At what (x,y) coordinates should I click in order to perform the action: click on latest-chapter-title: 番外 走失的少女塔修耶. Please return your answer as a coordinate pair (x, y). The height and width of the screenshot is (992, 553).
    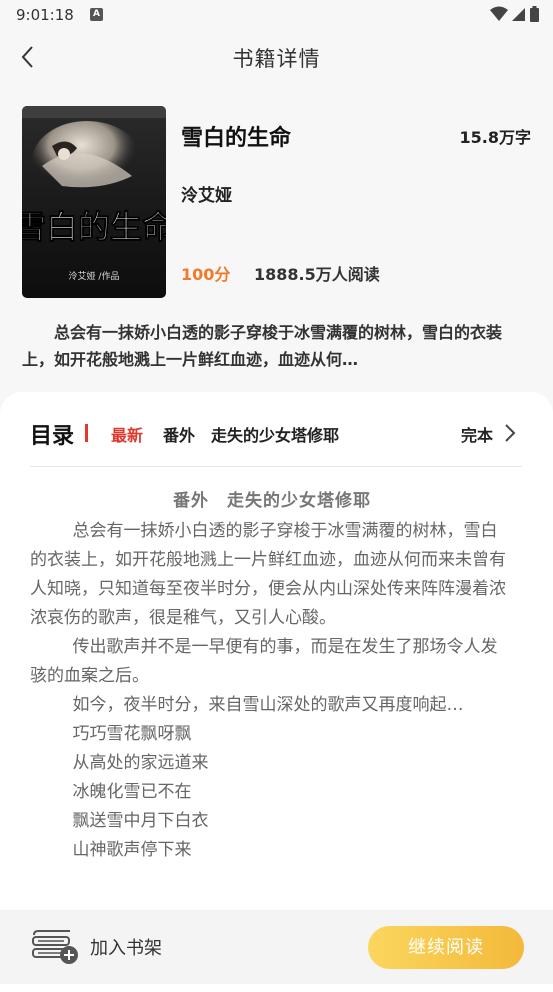
    Looking at the image, I should click on (251, 434).